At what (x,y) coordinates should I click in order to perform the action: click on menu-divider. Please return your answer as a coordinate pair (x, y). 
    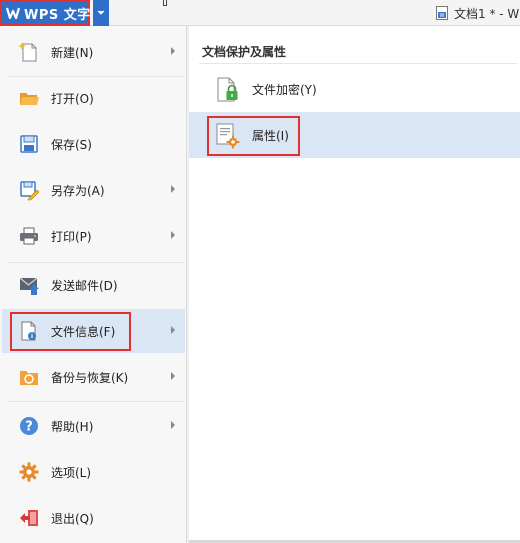
    Looking at the image, I should click on (96, 401).